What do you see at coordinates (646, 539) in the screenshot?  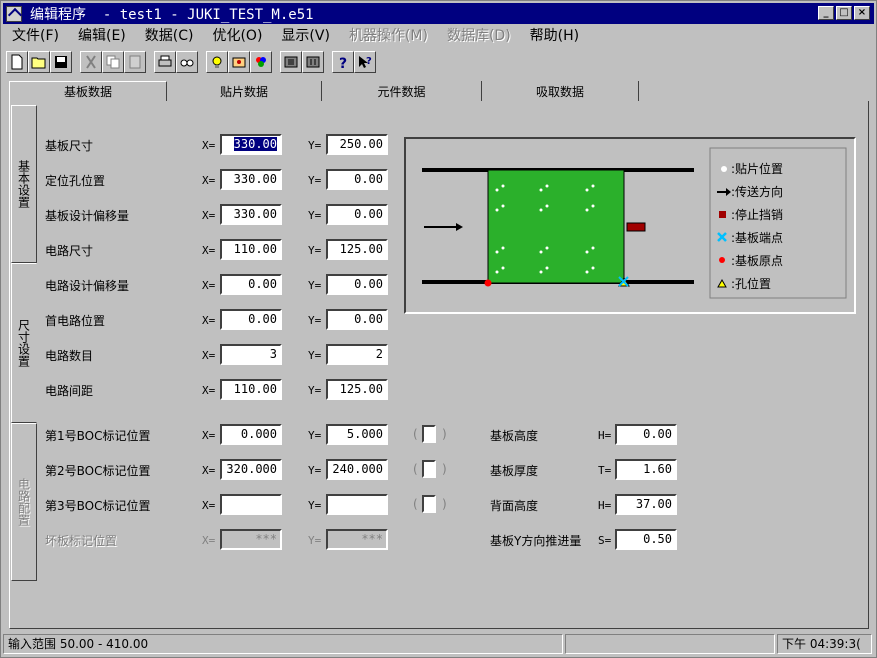 I see `right-field-input: 0.50` at bounding box center [646, 539].